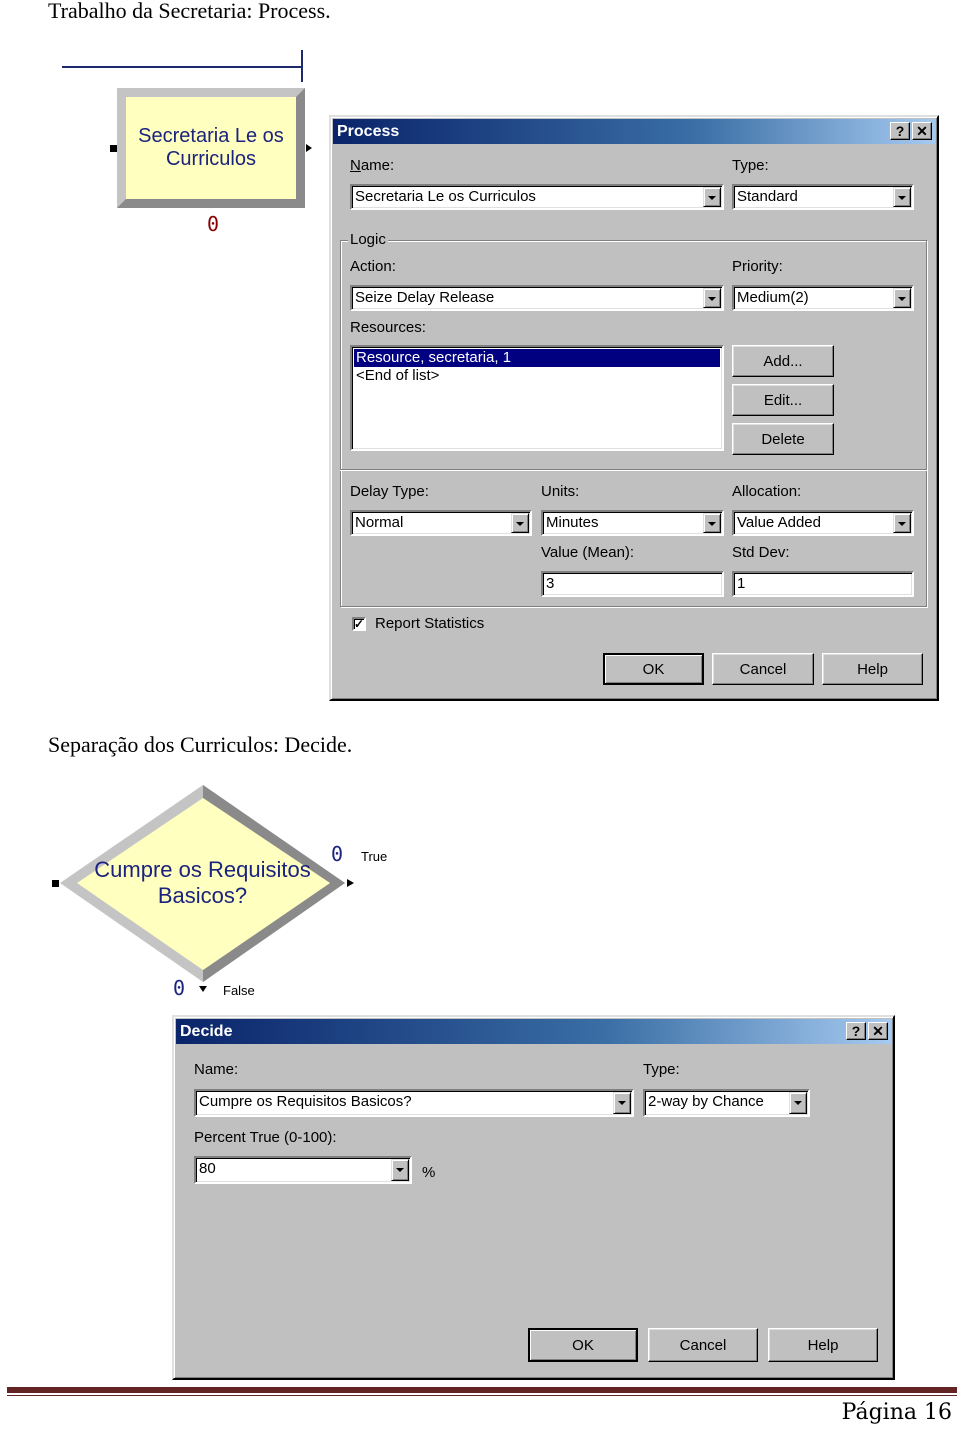 The height and width of the screenshot is (1430, 960). I want to click on resources-label: Resources:, so click(388, 327).